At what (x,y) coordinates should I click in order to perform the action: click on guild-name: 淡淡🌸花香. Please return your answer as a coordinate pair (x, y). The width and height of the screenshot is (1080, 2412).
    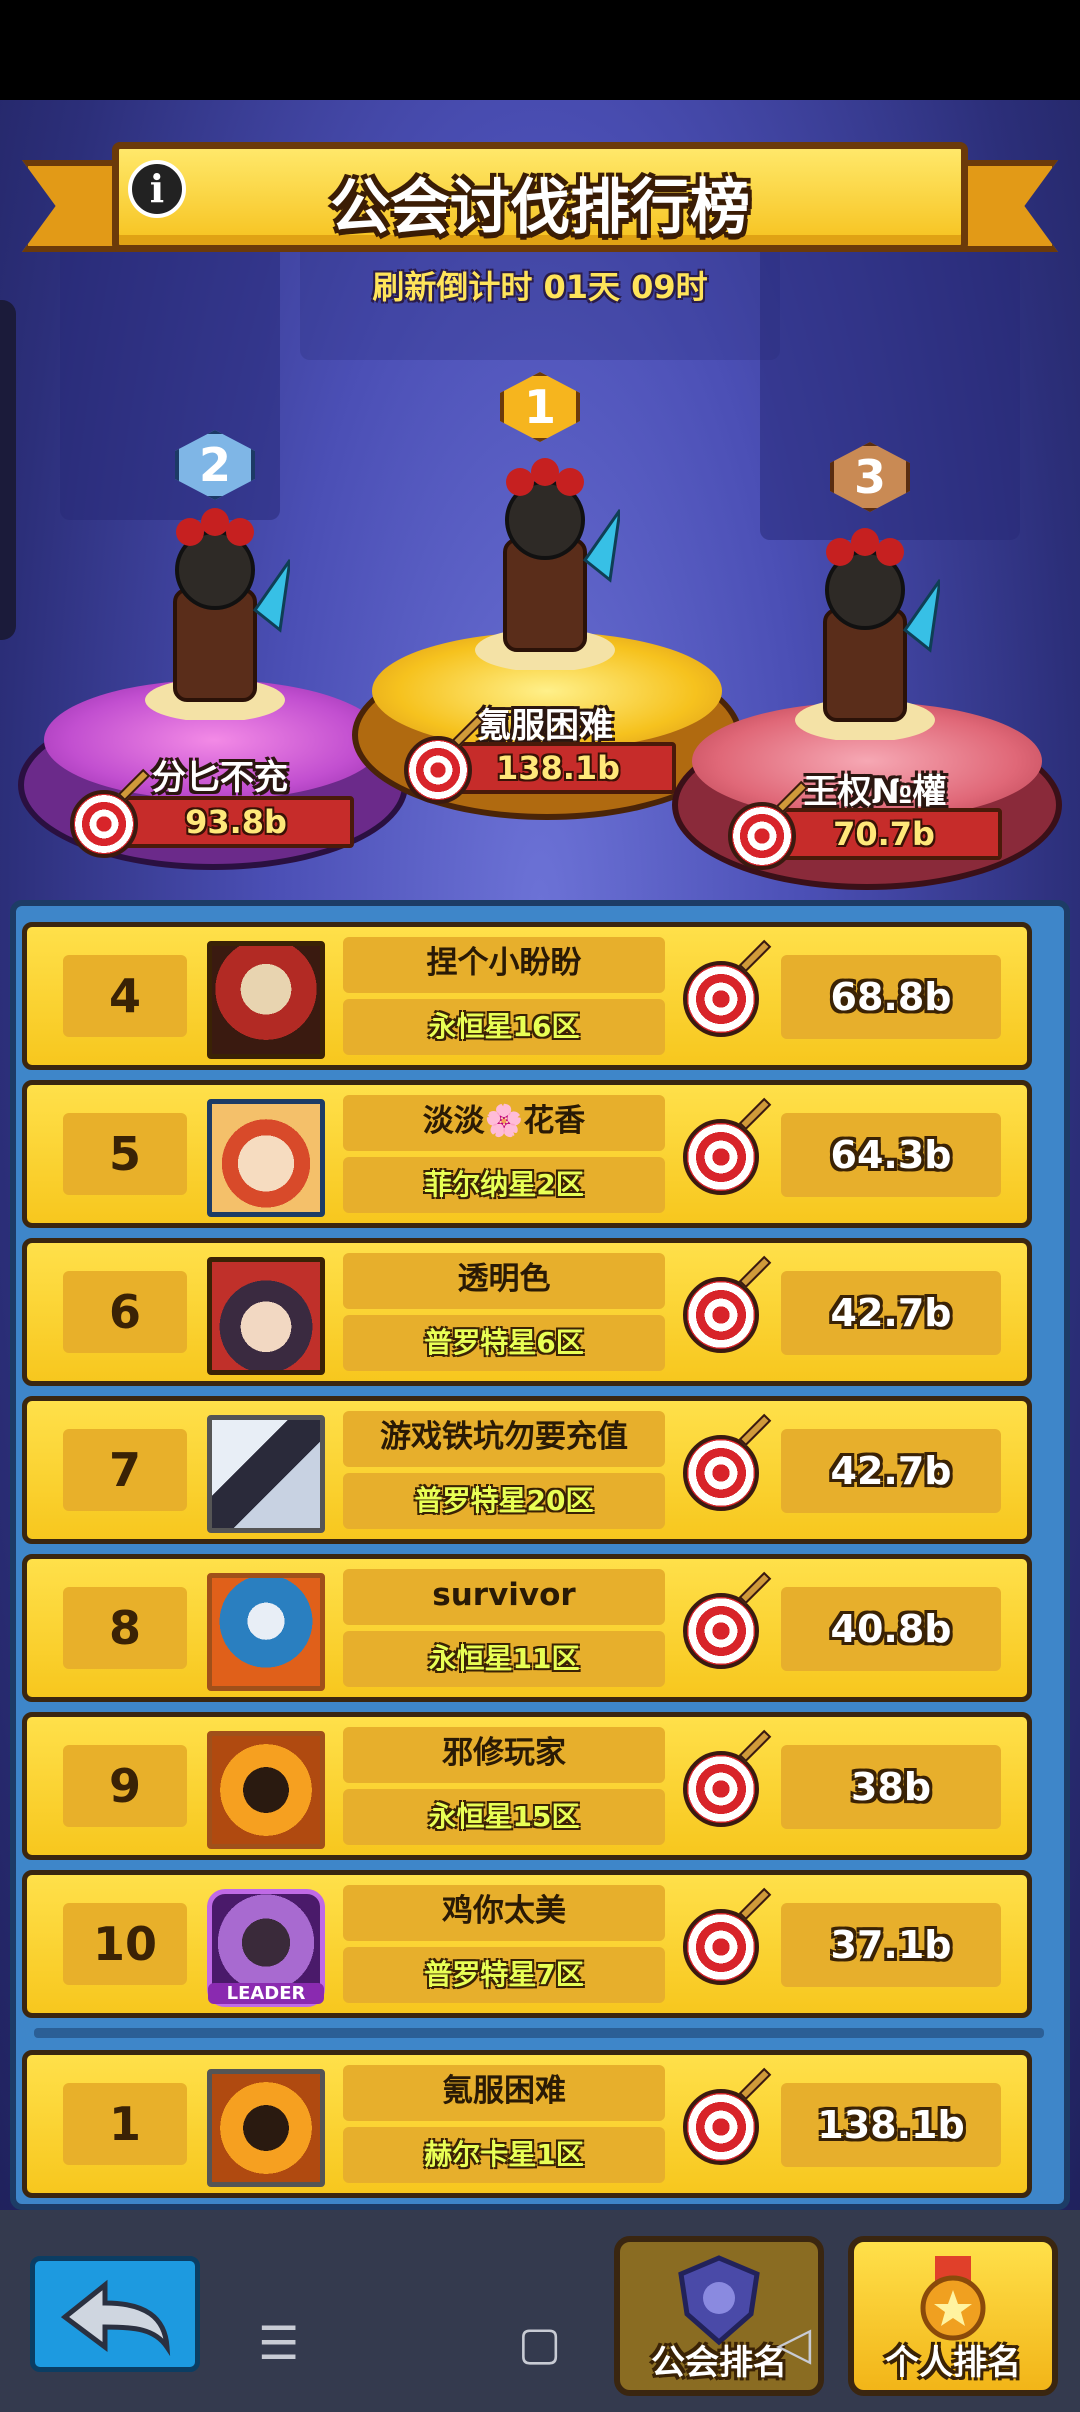
    Looking at the image, I should click on (504, 1123).